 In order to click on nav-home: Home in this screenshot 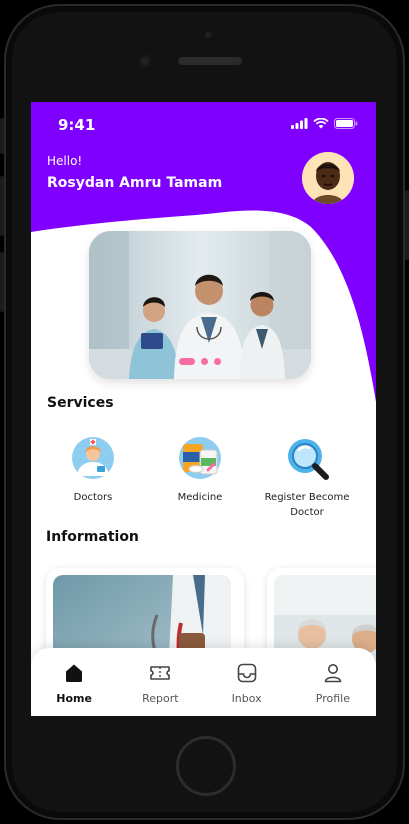, I will do `click(74, 682)`.